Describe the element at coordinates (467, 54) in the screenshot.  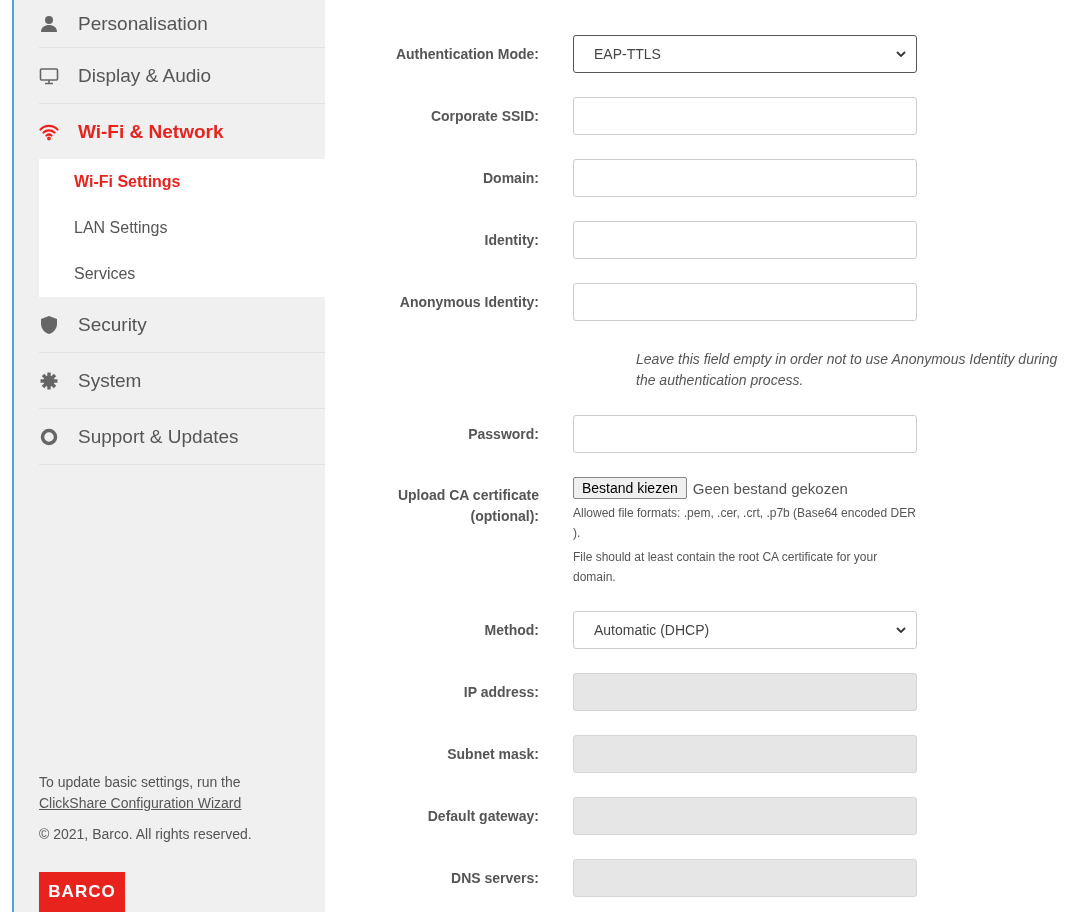
I see `field-label: Authentication Mode:` at that location.